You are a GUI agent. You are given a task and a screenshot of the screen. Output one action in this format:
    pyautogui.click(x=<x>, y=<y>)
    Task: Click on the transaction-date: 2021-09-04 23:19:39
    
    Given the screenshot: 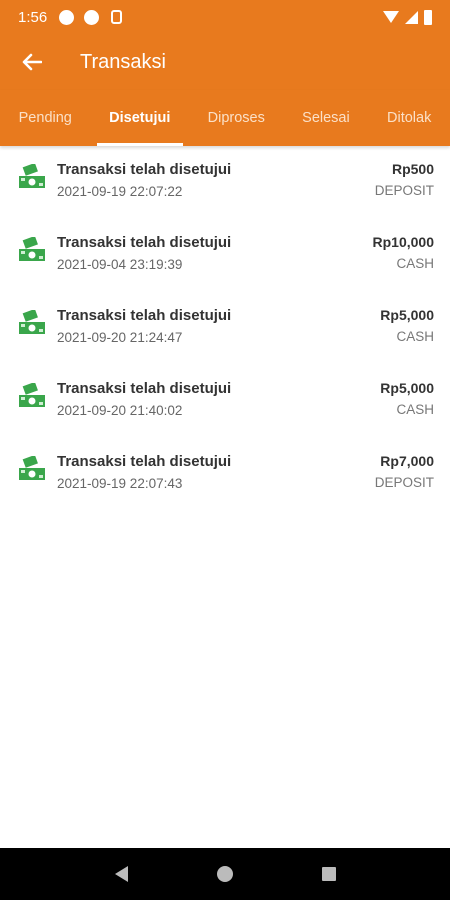 What is the action you would take?
    pyautogui.click(x=120, y=264)
    